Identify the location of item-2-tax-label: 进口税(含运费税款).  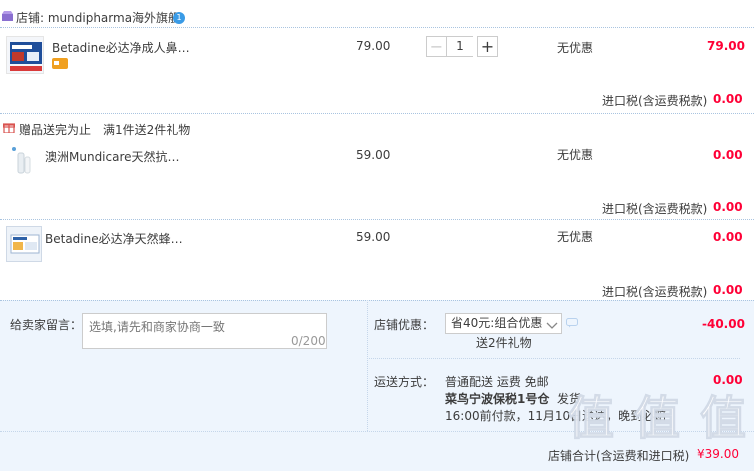
(655, 209).